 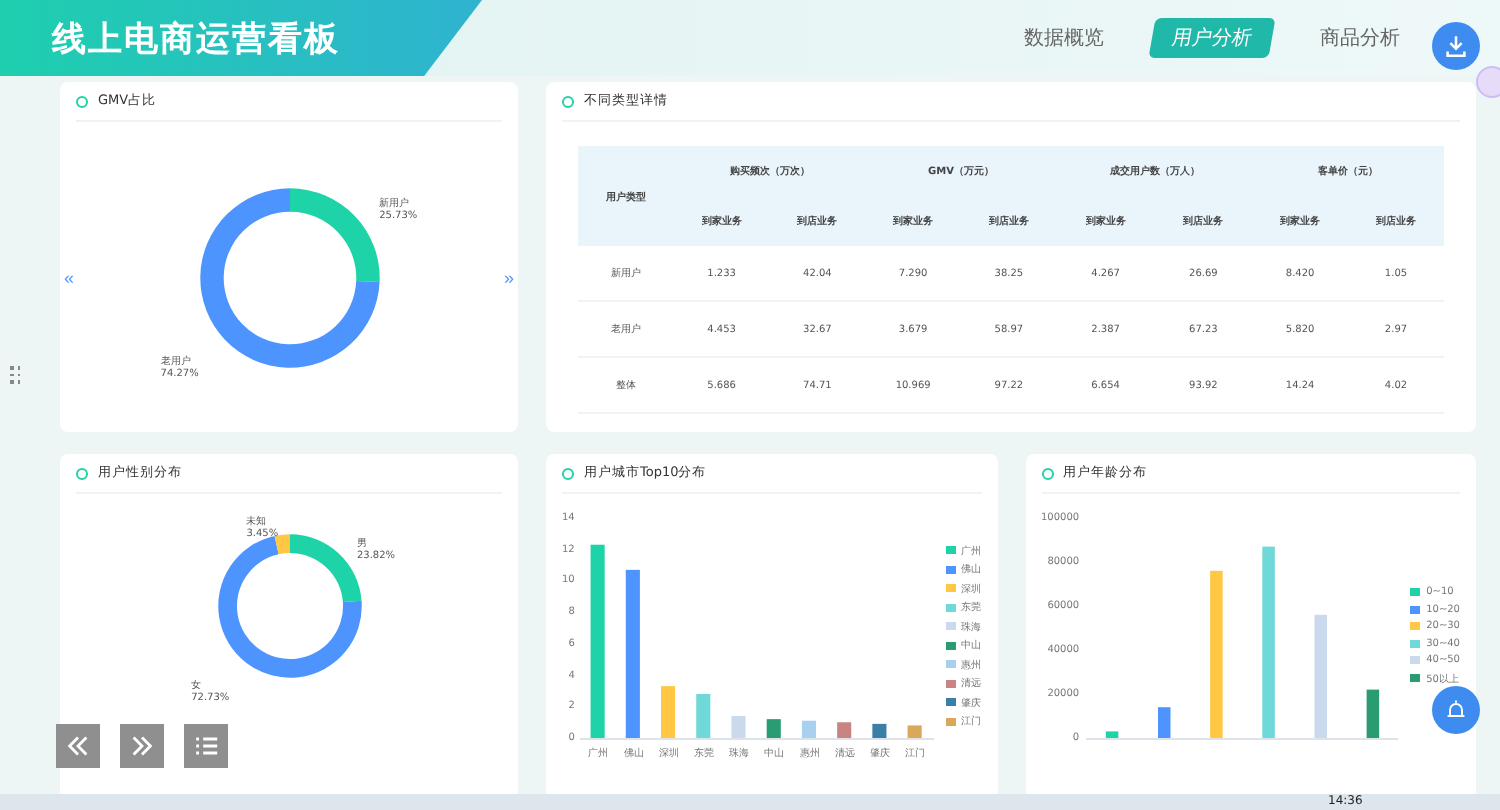 I want to click on dashboard-title: 线上电商运营看板, so click(x=196, y=39).